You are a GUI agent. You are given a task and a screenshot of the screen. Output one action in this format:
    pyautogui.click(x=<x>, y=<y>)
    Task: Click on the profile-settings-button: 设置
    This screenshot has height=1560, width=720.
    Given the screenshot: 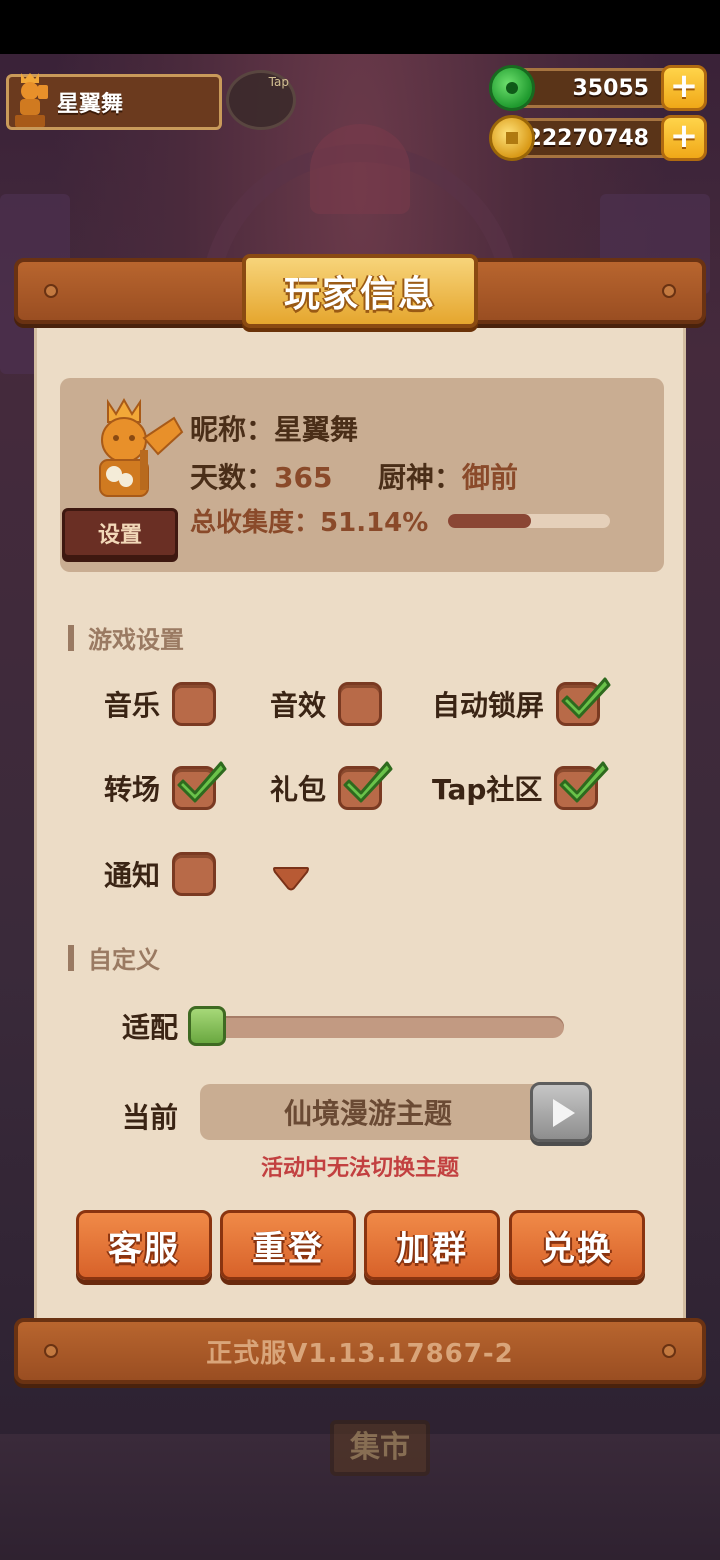 What is the action you would take?
    pyautogui.click(x=120, y=533)
    